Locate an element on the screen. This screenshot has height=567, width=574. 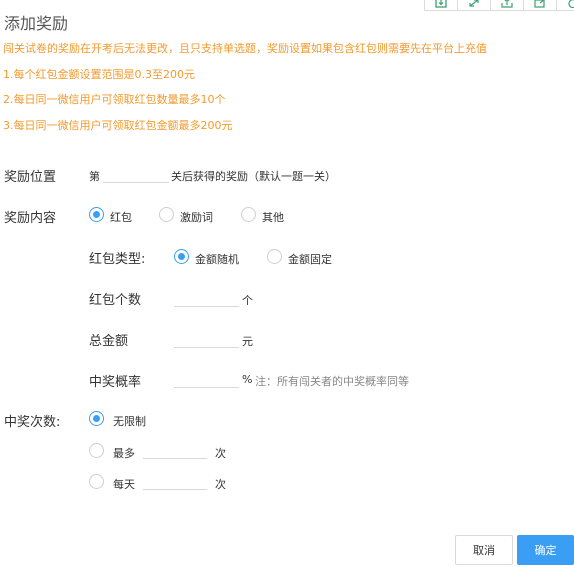
radio-red-packet is located at coordinates (96, 214).